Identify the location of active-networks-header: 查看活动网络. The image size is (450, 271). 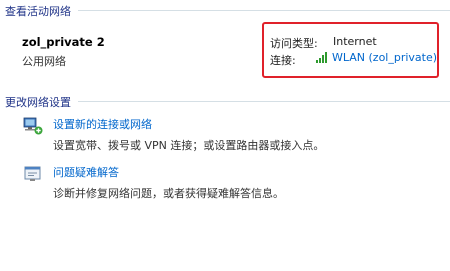
(38, 11).